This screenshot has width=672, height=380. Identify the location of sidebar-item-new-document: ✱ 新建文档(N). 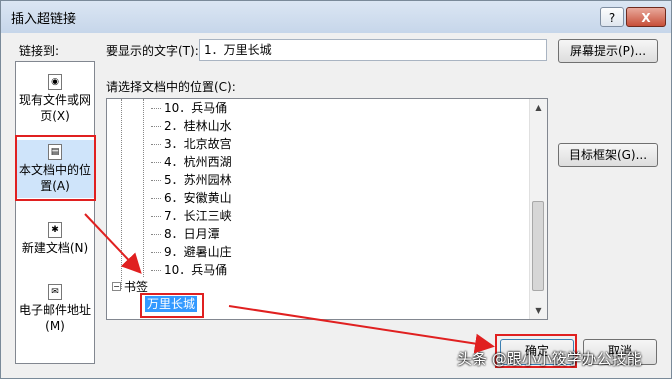
(55, 239).